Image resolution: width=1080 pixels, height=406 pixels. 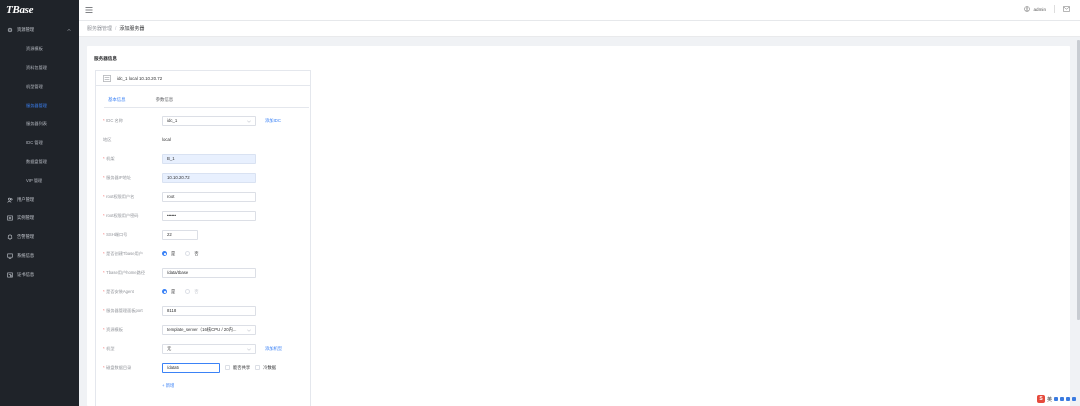 What do you see at coordinates (39, 237) in the screenshot?
I see `sidebar-group-alarm: 告警管理` at bounding box center [39, 237].